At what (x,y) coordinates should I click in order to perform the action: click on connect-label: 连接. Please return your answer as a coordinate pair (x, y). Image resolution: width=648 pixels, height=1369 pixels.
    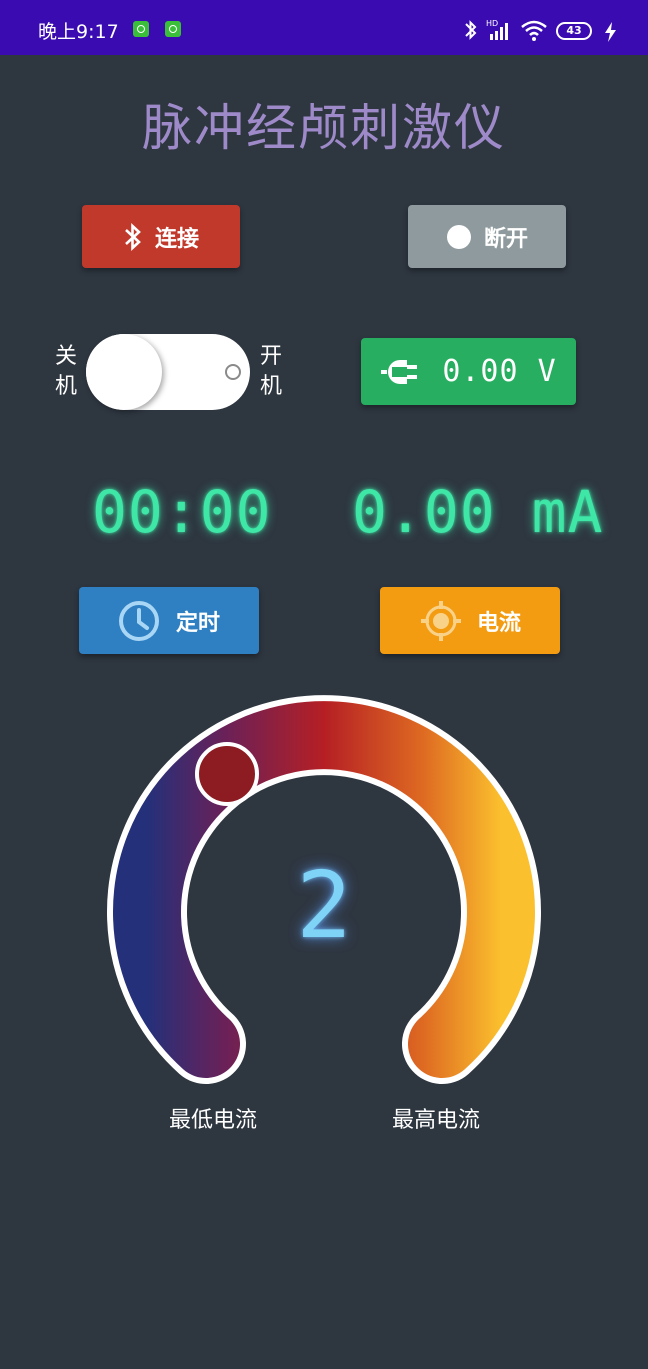
    Looking at the image, I should click on (176, 239).